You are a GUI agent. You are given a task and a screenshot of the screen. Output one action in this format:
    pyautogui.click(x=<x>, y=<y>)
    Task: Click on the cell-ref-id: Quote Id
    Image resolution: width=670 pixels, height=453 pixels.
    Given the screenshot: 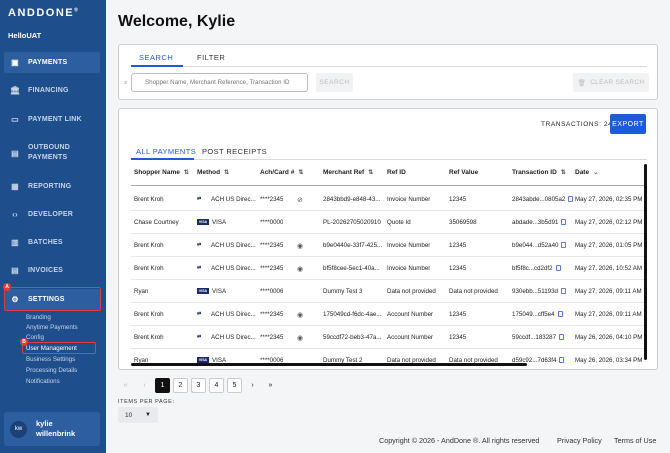 What is the action you would take?
    pyautogui.click(x=399, y=222)
    